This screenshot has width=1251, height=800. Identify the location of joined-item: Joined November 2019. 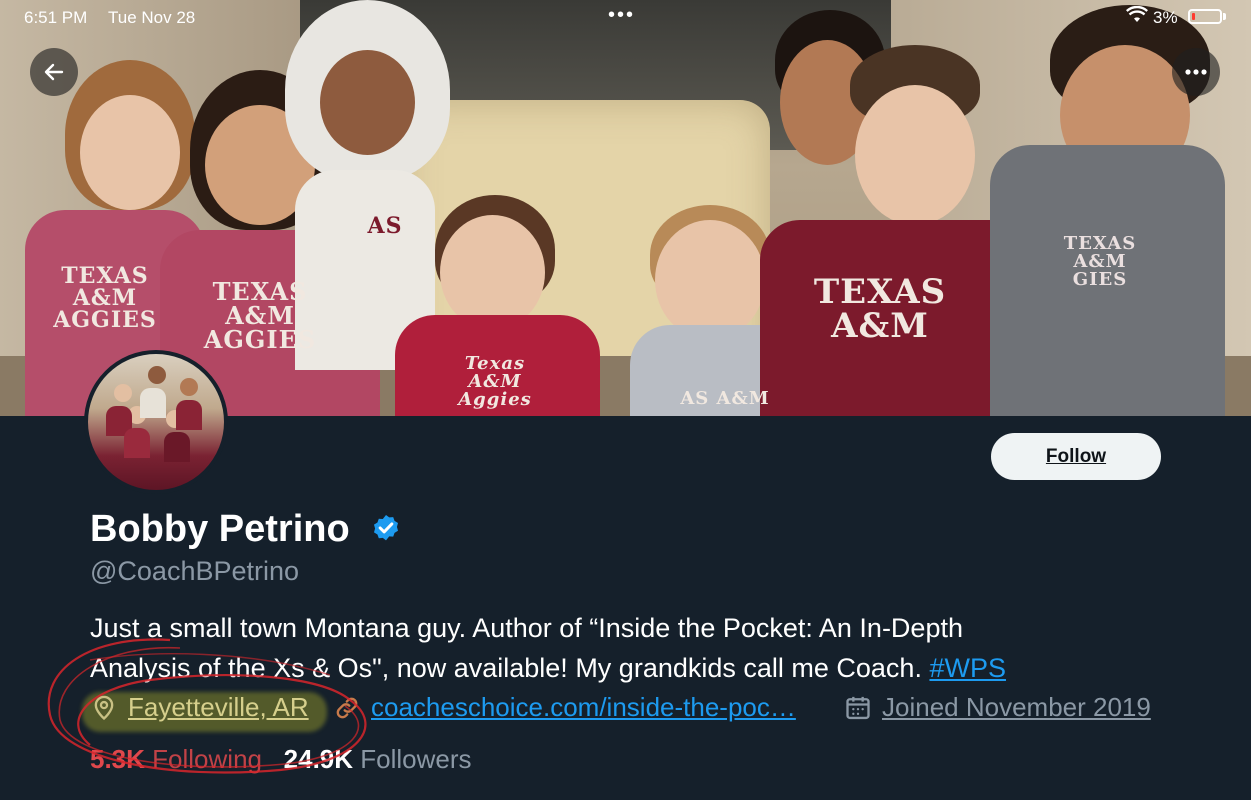
(997, 707).